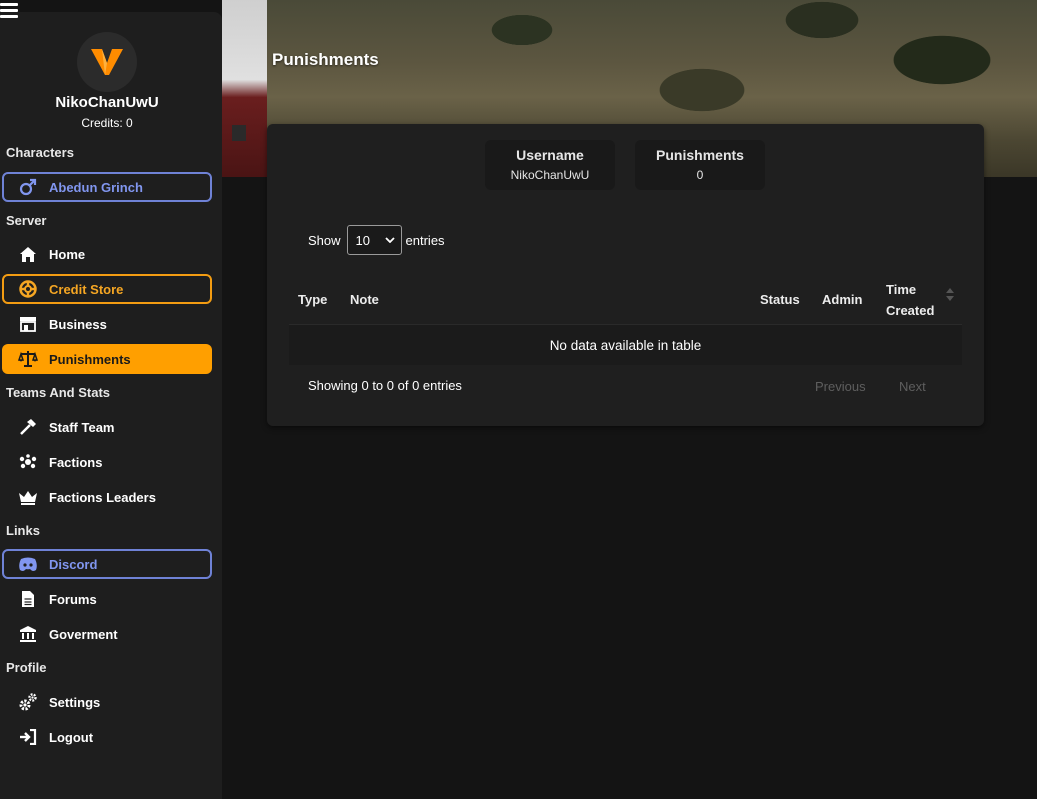 Image resolution: width=1037 pixels, height=799 pixels. I want to click on punishments-stat-label: Punishments, so click(700, 155).